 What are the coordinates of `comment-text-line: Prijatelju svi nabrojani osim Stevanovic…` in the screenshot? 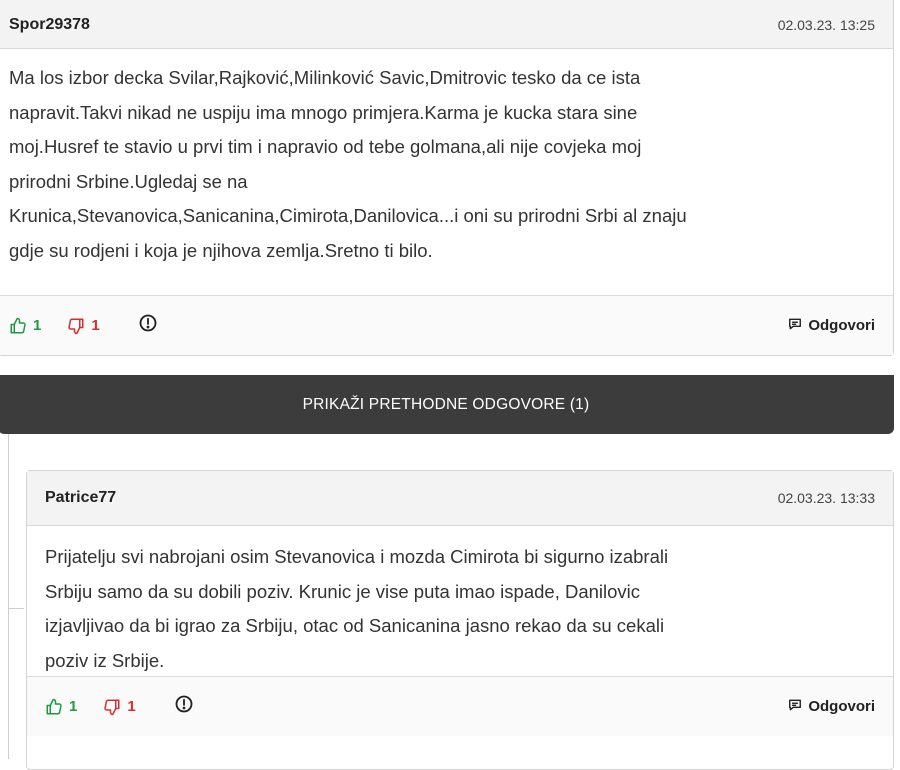 It's located at (357, 556).